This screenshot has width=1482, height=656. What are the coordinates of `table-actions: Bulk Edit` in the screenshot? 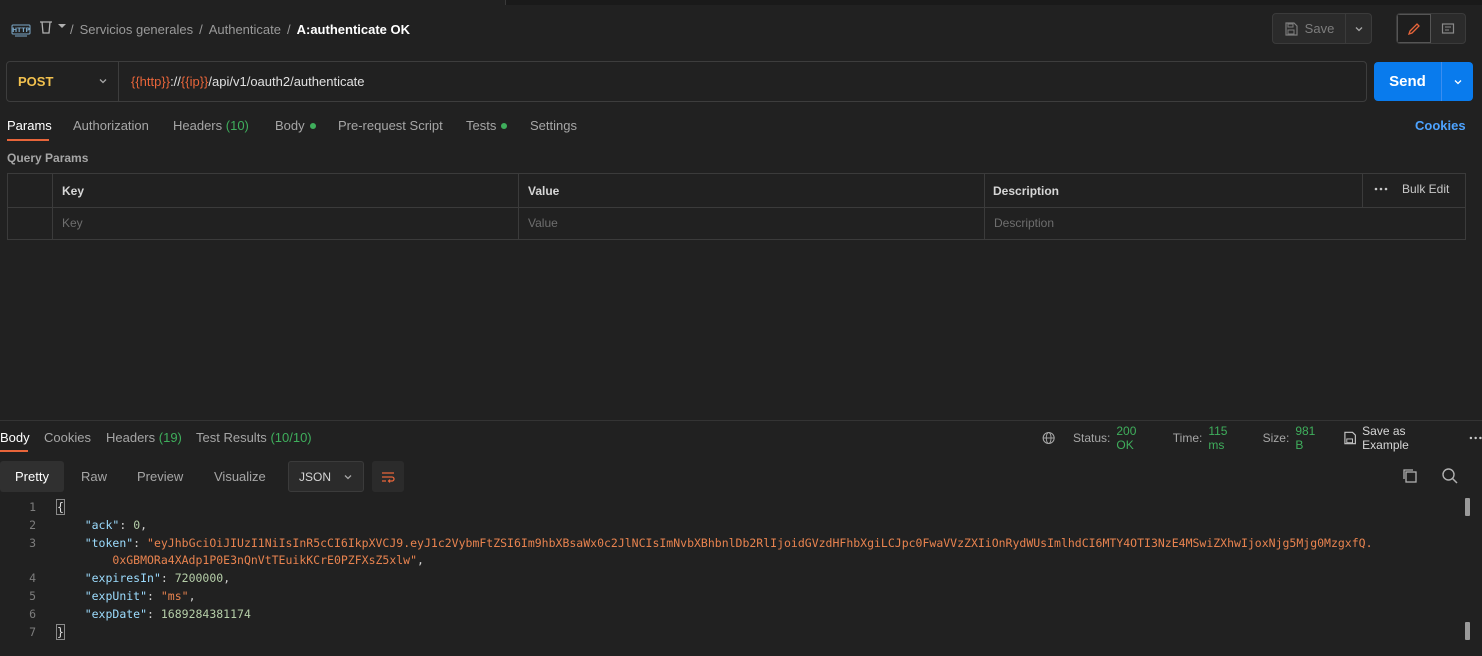 It's located at (1411, 189).